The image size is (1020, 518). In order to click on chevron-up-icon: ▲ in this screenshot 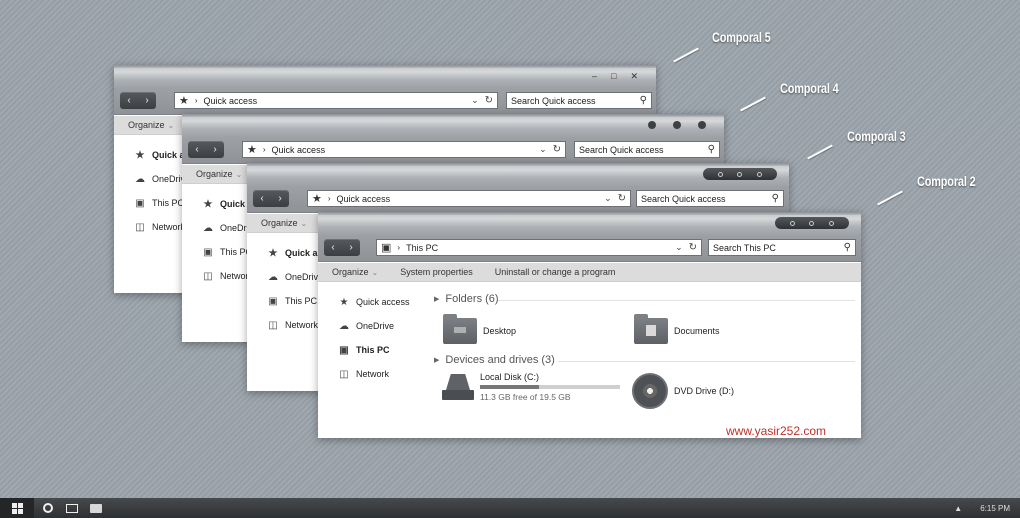, I will do `click(958, 508)`.